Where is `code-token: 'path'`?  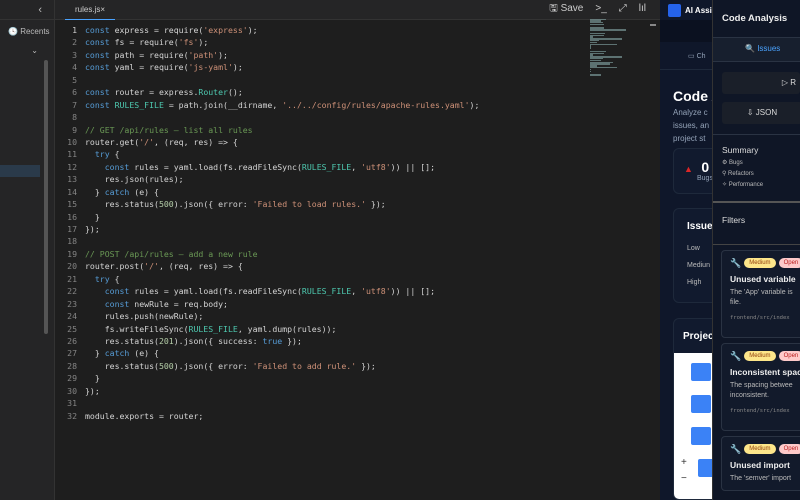
code-token: 'path' is located at coordinates (203, 54).